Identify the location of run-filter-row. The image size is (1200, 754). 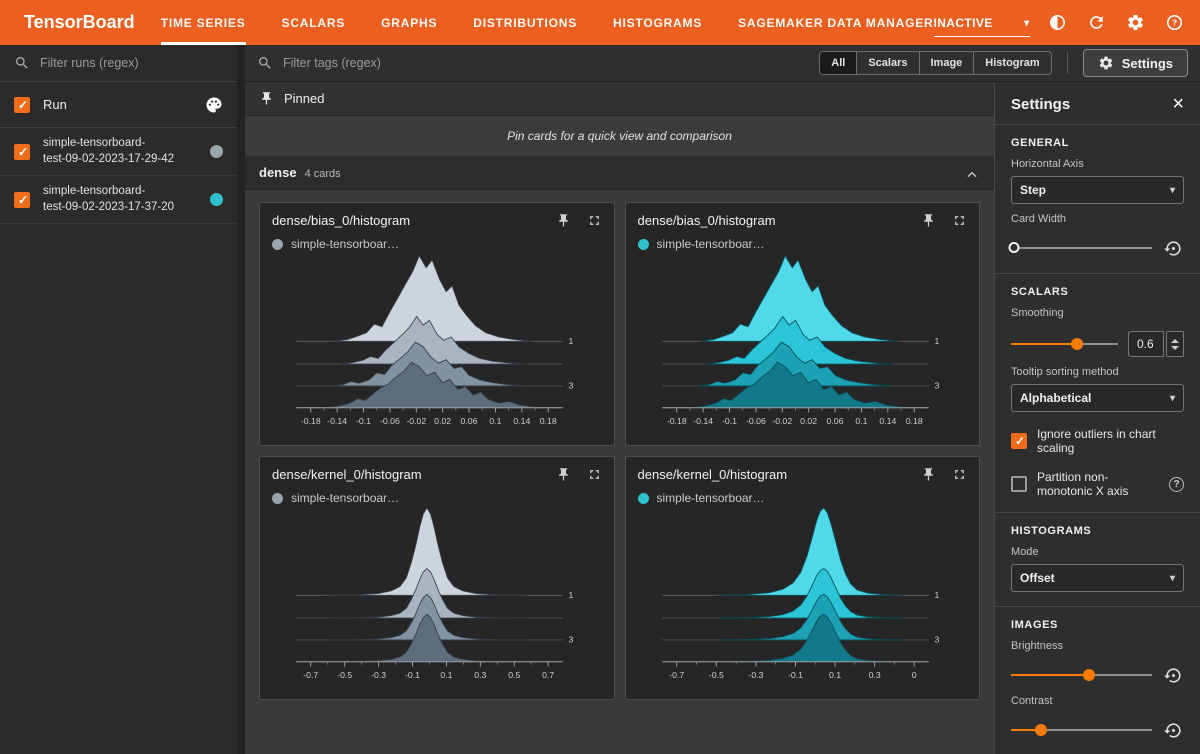
(118, 63).